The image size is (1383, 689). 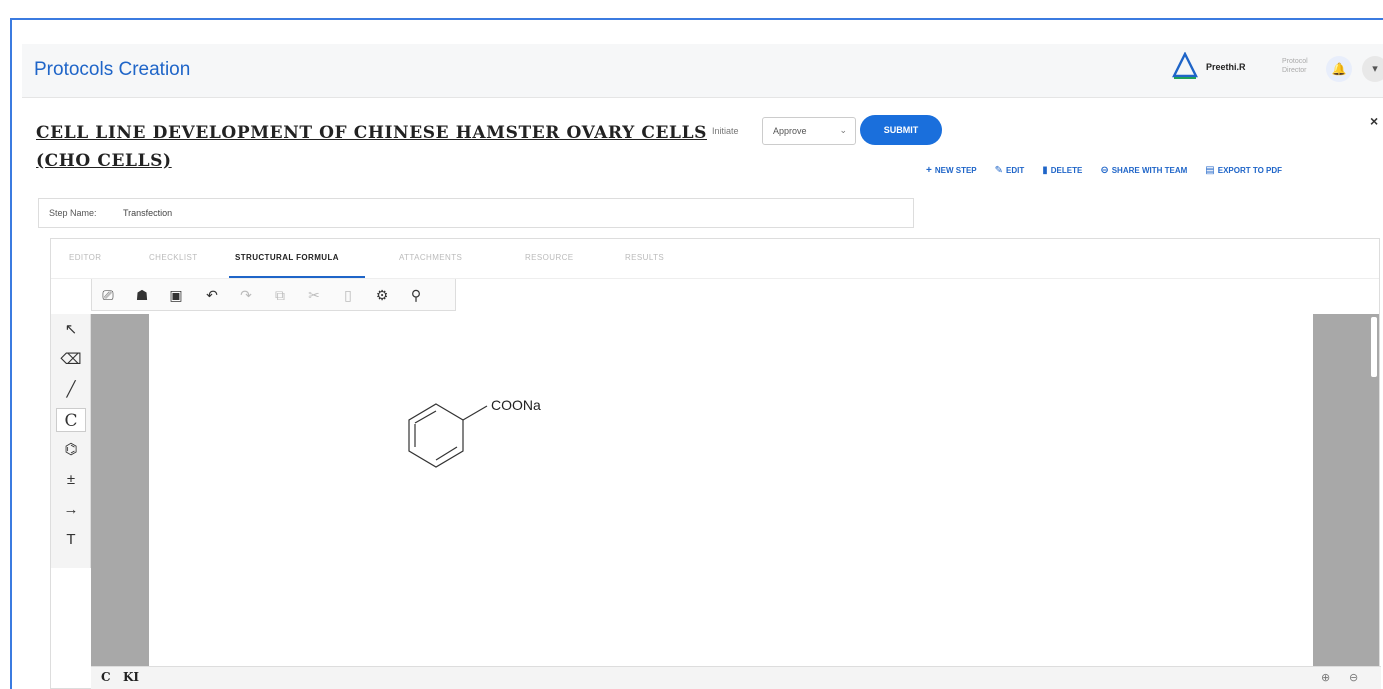 I want to click on eraser-icon: ⌫, so click(x=71, y=360).